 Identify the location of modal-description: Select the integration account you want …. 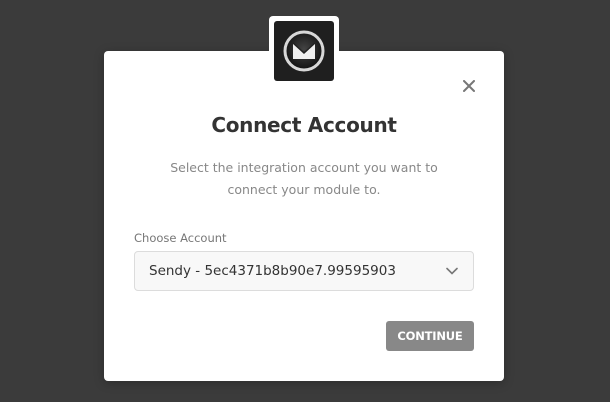
(304, 178).